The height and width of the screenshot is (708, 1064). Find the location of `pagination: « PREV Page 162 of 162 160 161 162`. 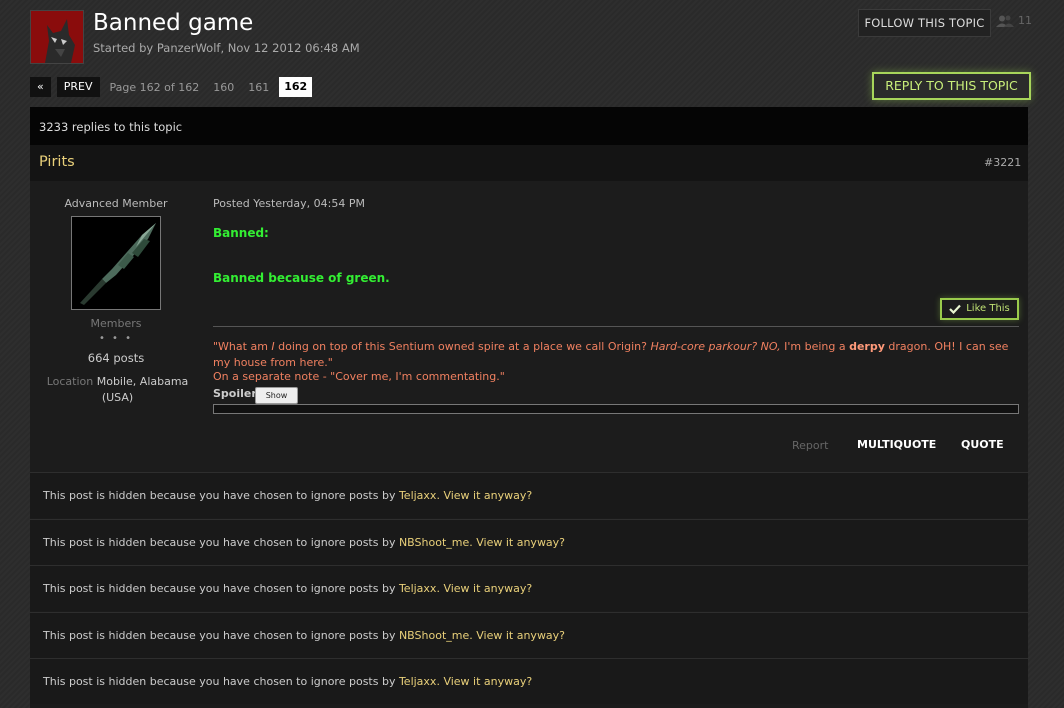

pagination: « PREV Page 162 of 162 160 161 162 is located at coordinates (171, 87).